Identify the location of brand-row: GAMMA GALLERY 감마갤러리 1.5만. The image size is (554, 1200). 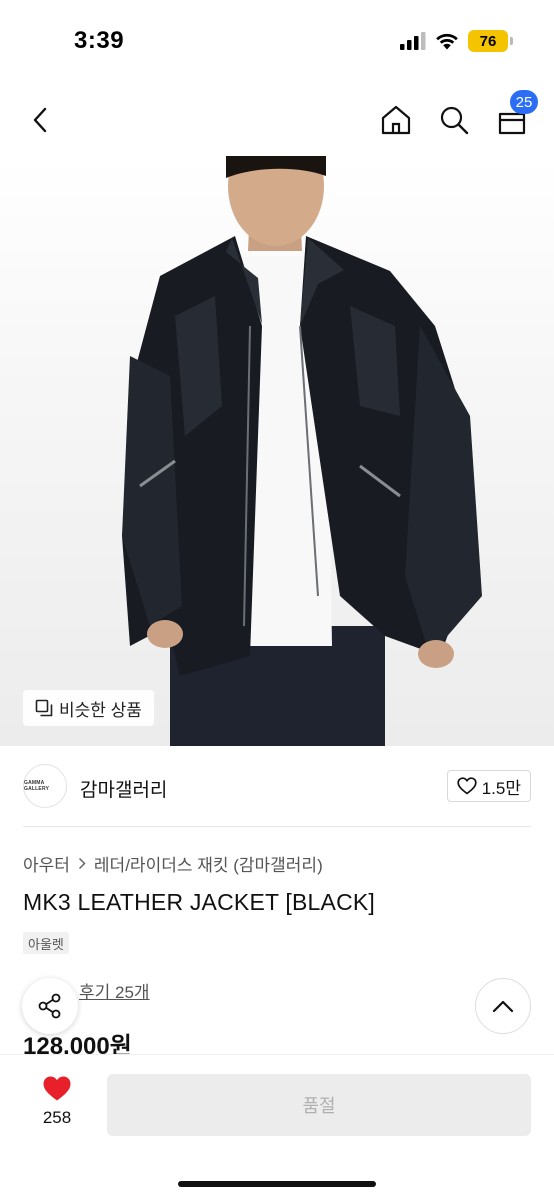
(277, 788).